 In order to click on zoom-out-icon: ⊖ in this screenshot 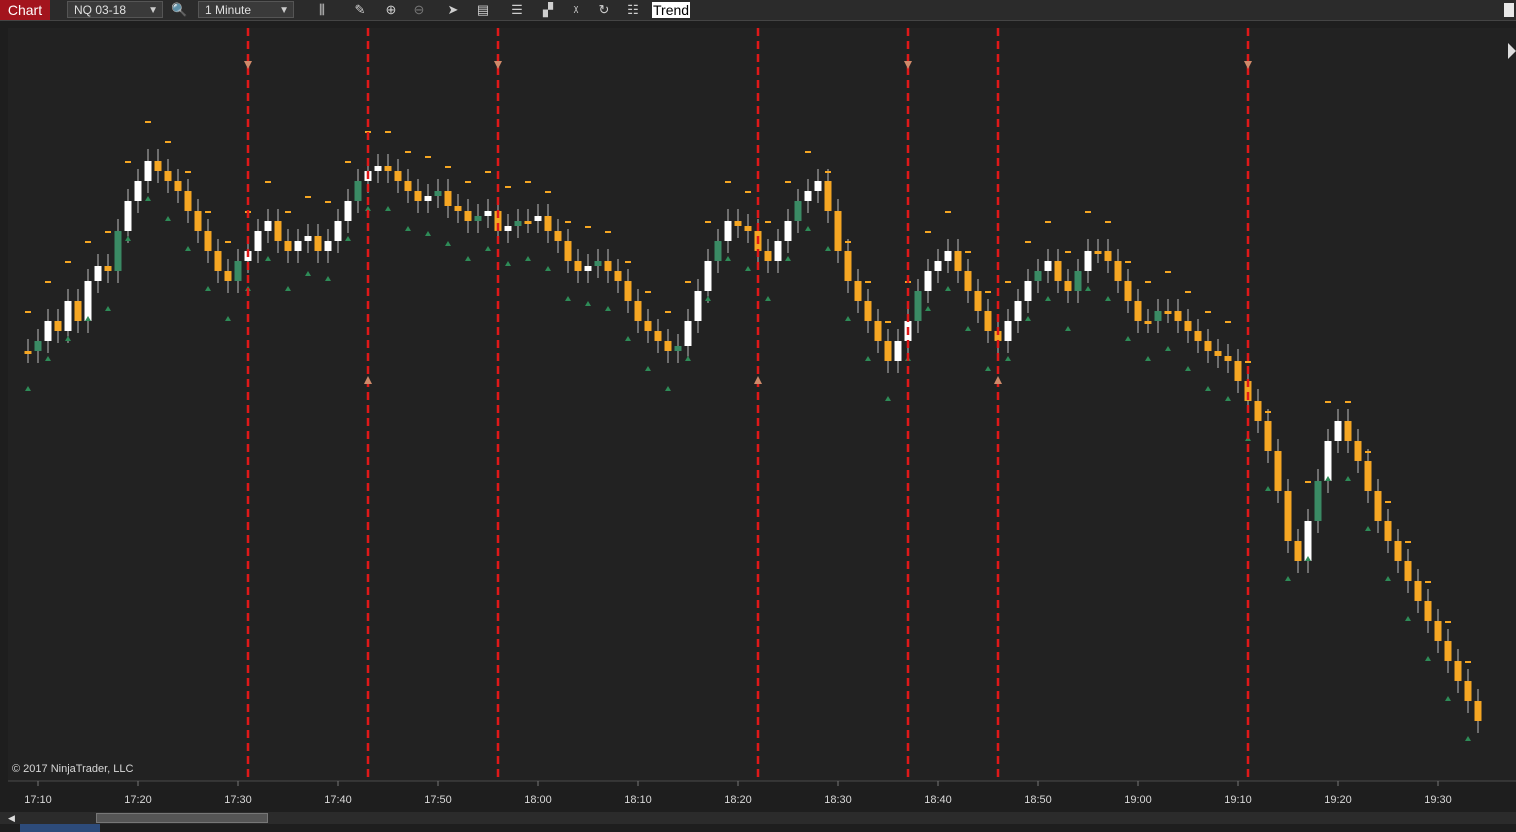, I will do `click(419, 10)`.